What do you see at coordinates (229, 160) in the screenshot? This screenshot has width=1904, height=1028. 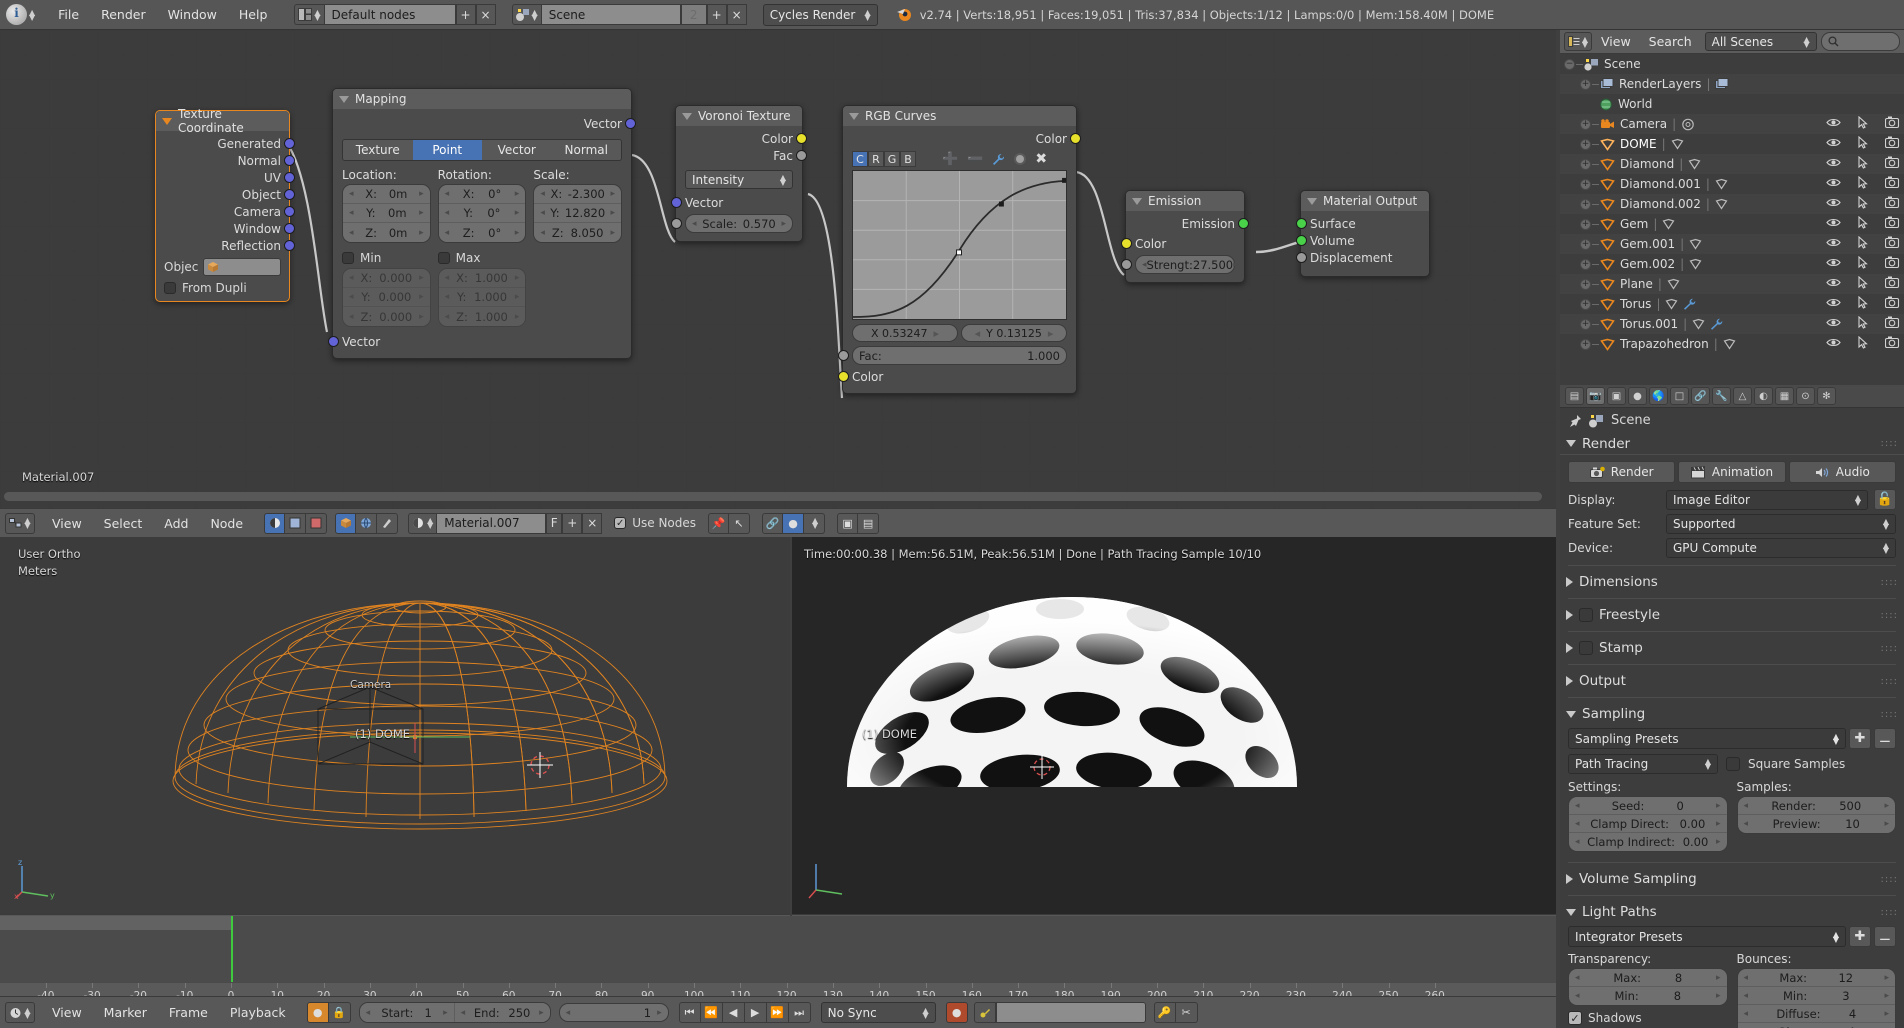 I see `socket-normal: Normal` at bounding box center [229, 160].